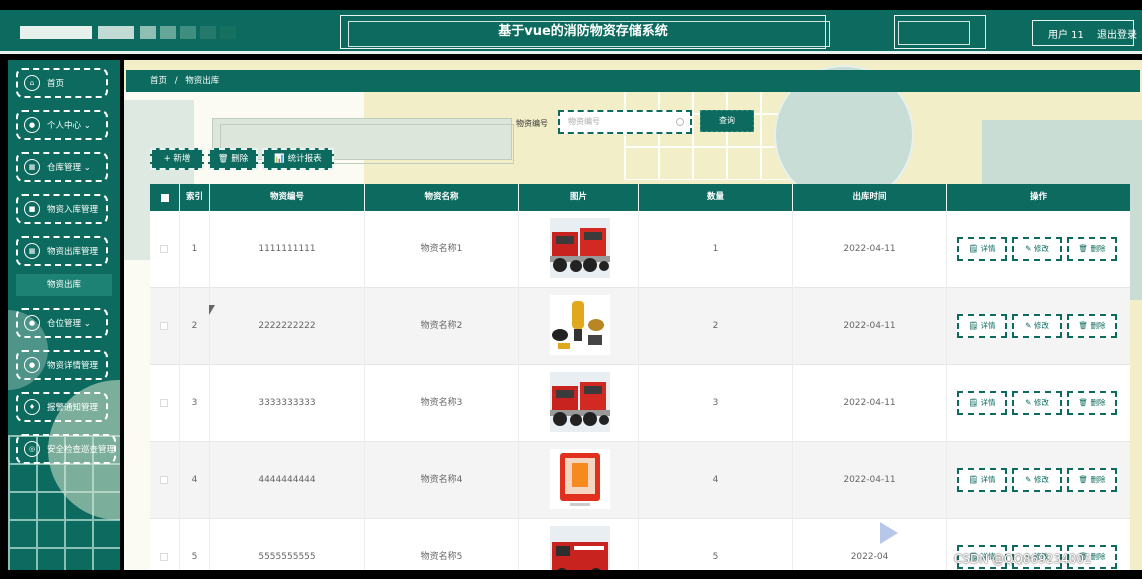 The image size is (1142, 579). What do you see at coordinates (716, 403) in the screenshot?
I see `row-quantity: 3` at bounding box center [716, 403].